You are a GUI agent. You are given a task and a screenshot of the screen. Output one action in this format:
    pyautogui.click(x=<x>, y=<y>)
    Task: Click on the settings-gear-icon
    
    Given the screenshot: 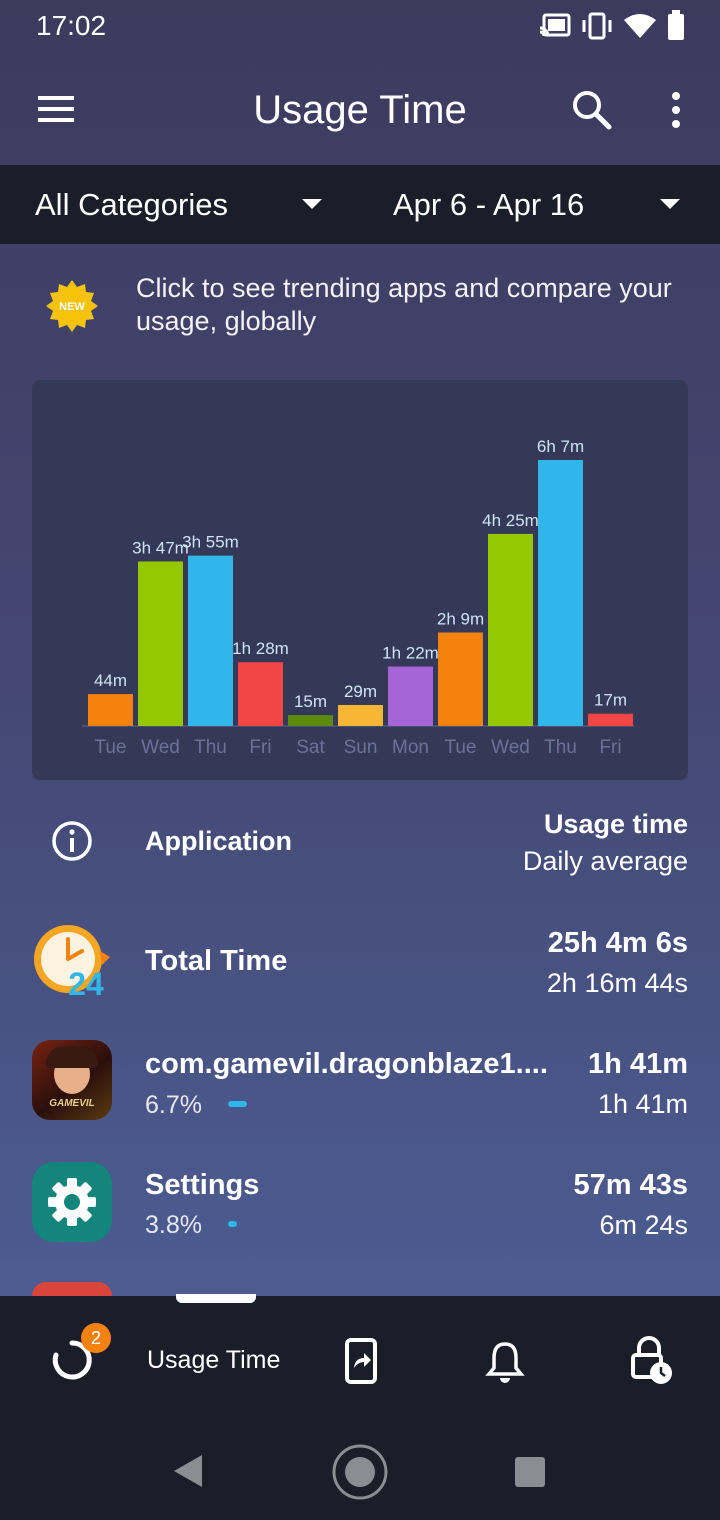 What is the action you would take?
    pyautogui.click(x=72, y=1202)
    